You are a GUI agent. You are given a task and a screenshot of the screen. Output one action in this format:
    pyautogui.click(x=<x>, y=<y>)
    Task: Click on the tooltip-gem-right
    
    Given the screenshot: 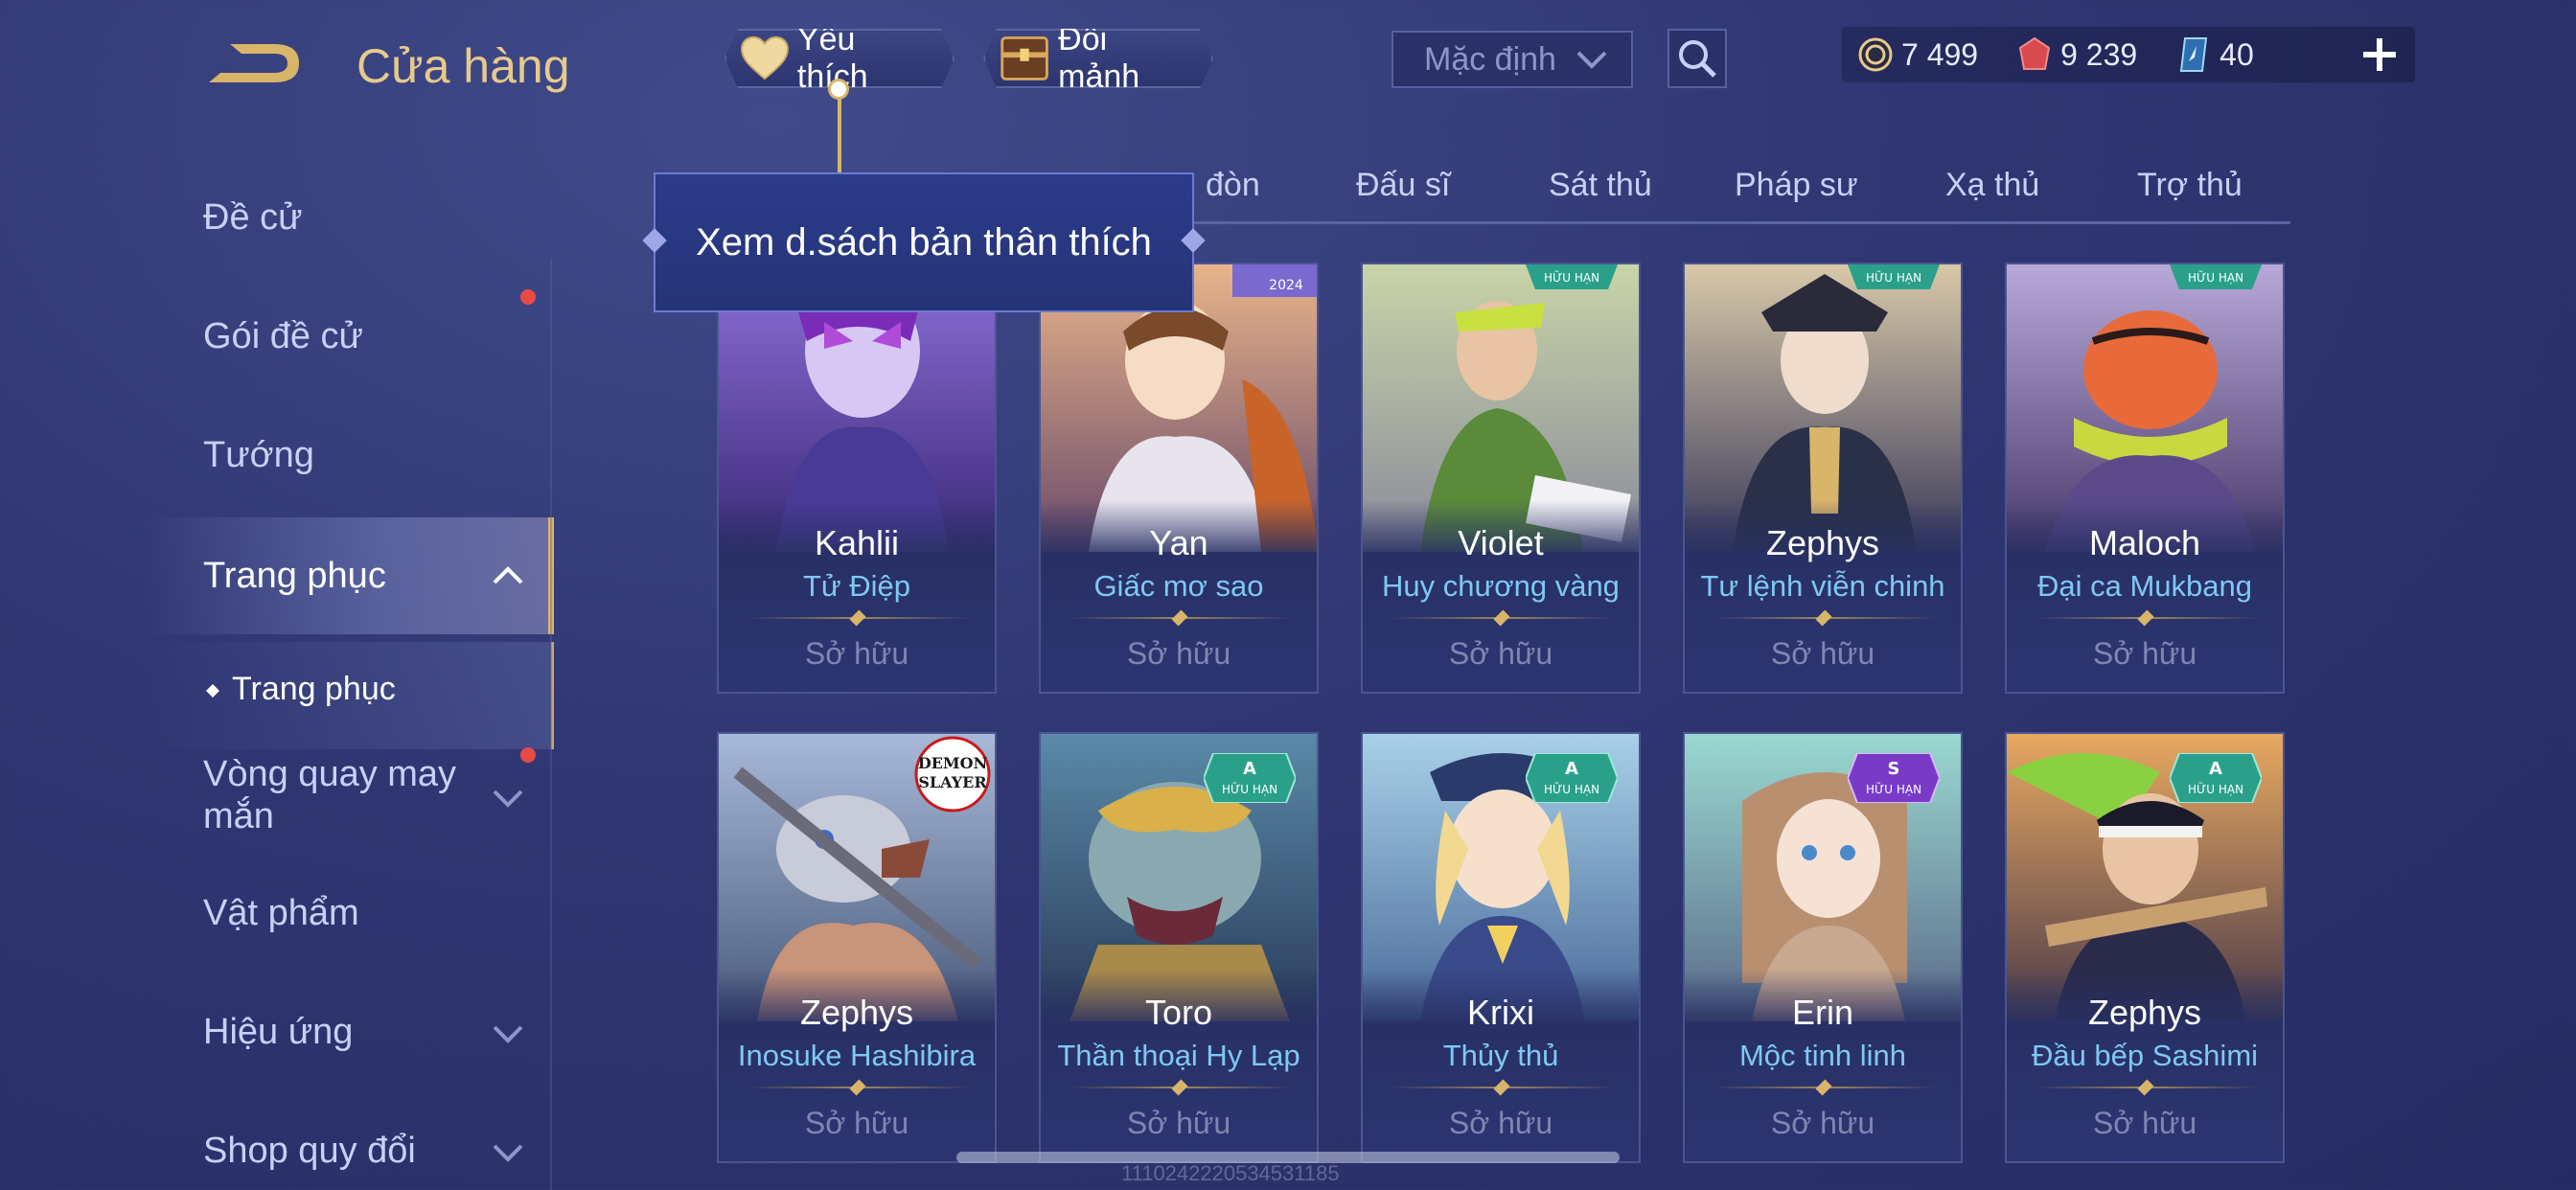 What is the action you would take?
    pyautogui.click(x=1193, y=241)
    